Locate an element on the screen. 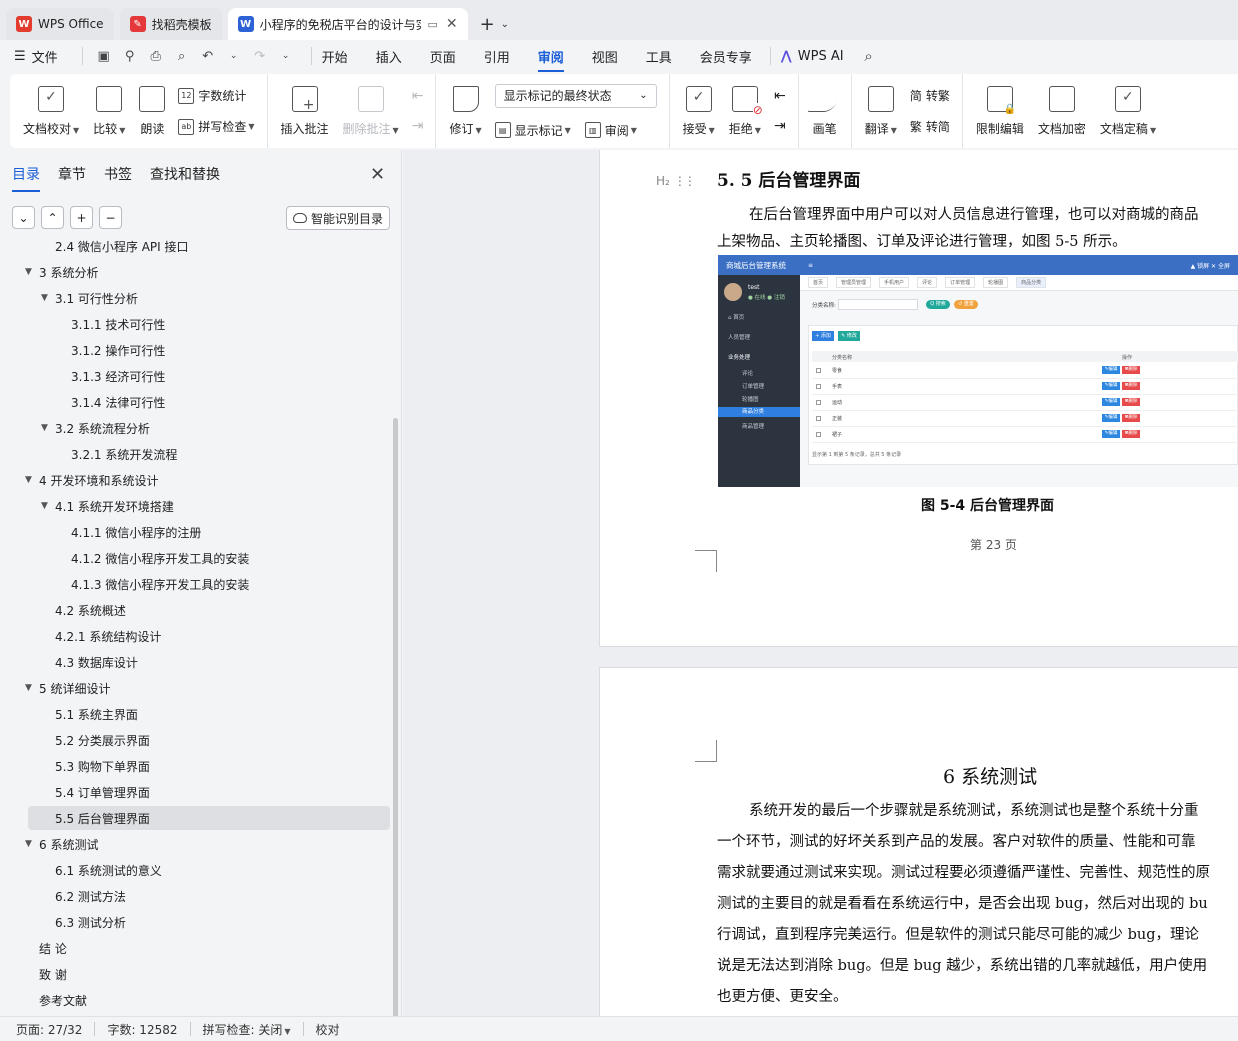 The height and width of the screenshot is (1041, 1238). toc-item: 6.1 系统测试的意义 is located at coordinates (196, 870).